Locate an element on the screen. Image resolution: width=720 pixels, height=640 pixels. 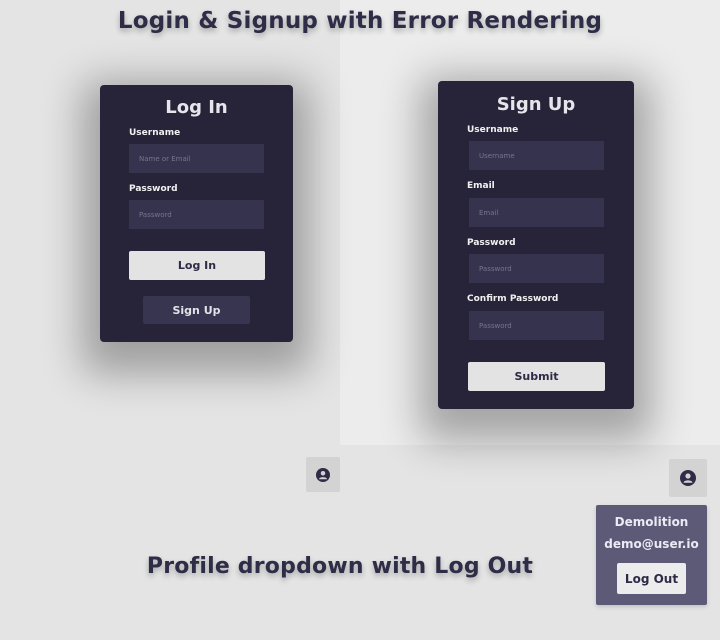
page-heading: Login & Signup with Error Rendering is located at coordinates (360, 21).